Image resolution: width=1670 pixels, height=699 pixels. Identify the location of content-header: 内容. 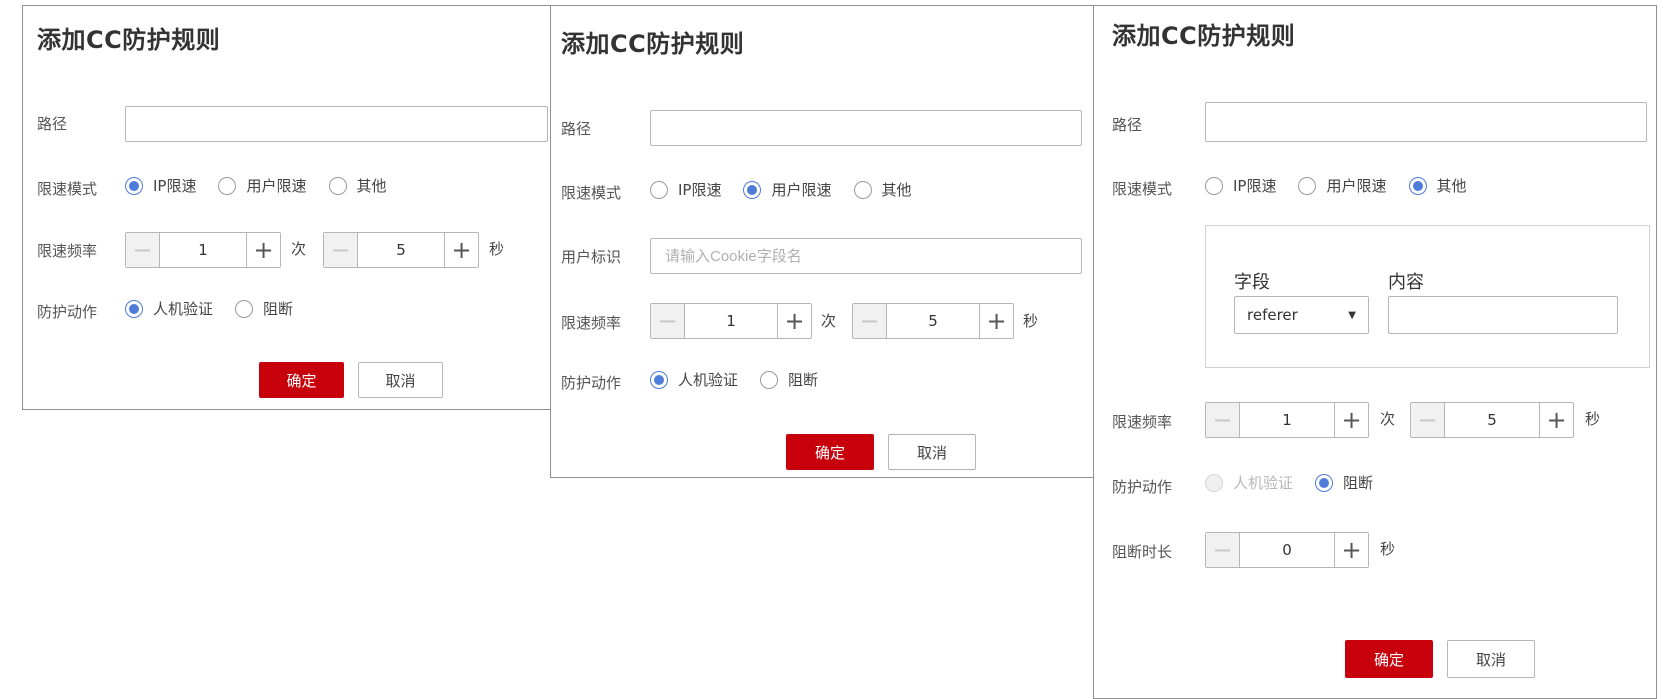
(1406, 282).